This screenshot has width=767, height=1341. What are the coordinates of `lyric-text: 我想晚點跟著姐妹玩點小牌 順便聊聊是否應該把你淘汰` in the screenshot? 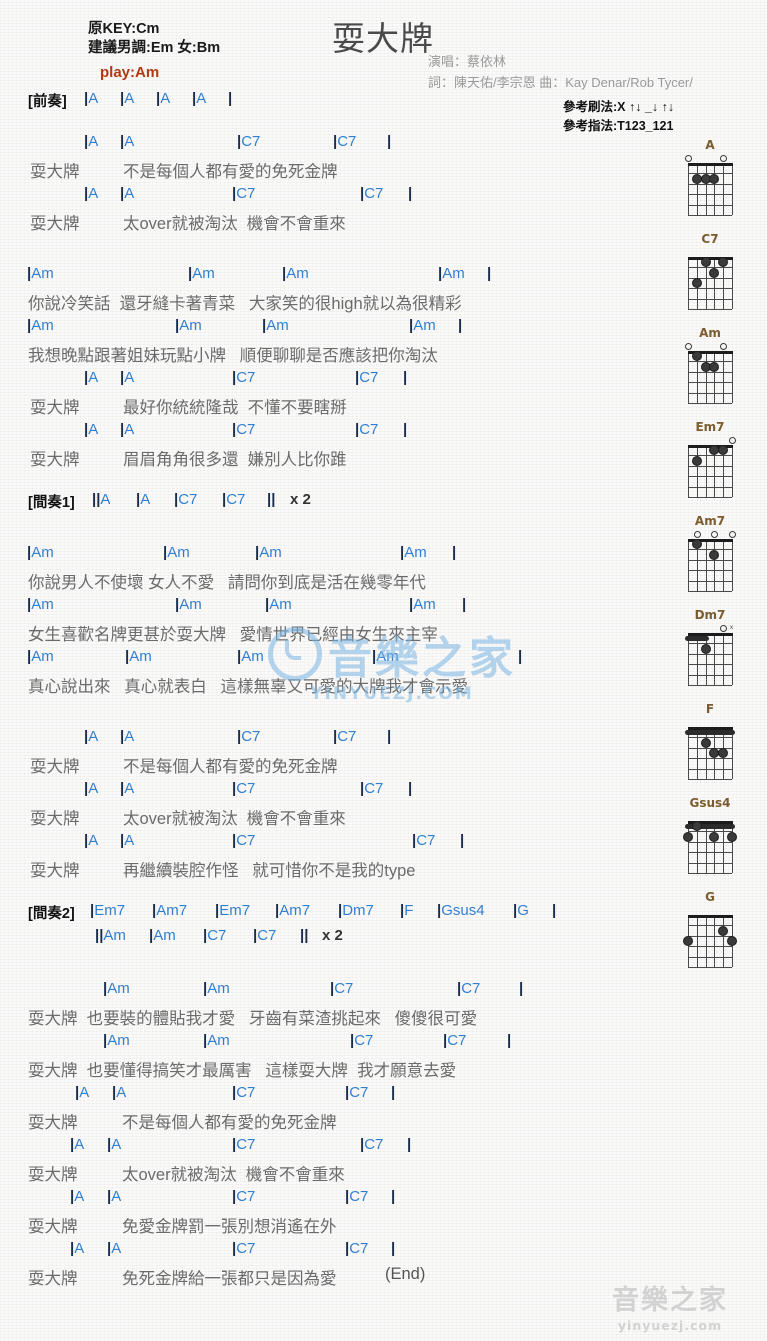 It's located at (233, 356).